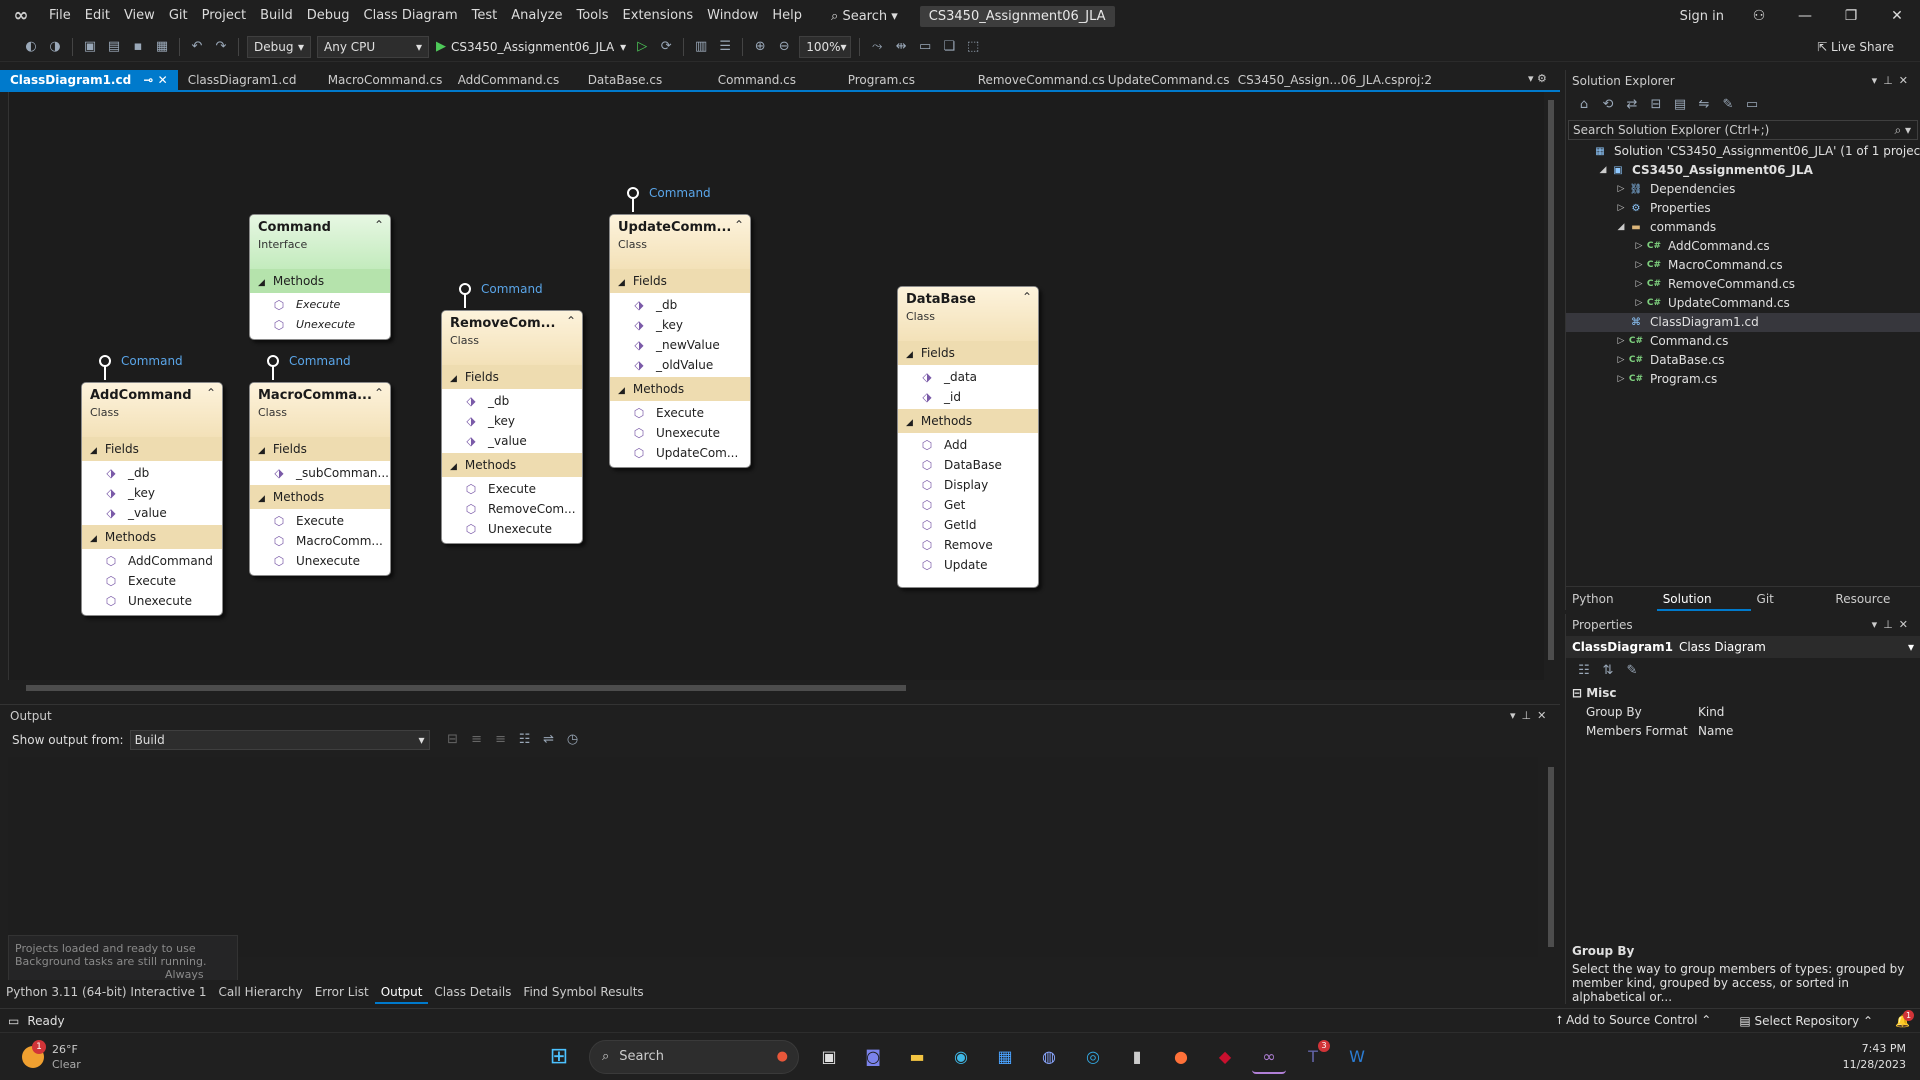 The image size is (1920, 1080). What do you see at coordinates (1357, 1057) in the screenshot?
I see `word-icon: W` at bounding box center [1357, 1057].